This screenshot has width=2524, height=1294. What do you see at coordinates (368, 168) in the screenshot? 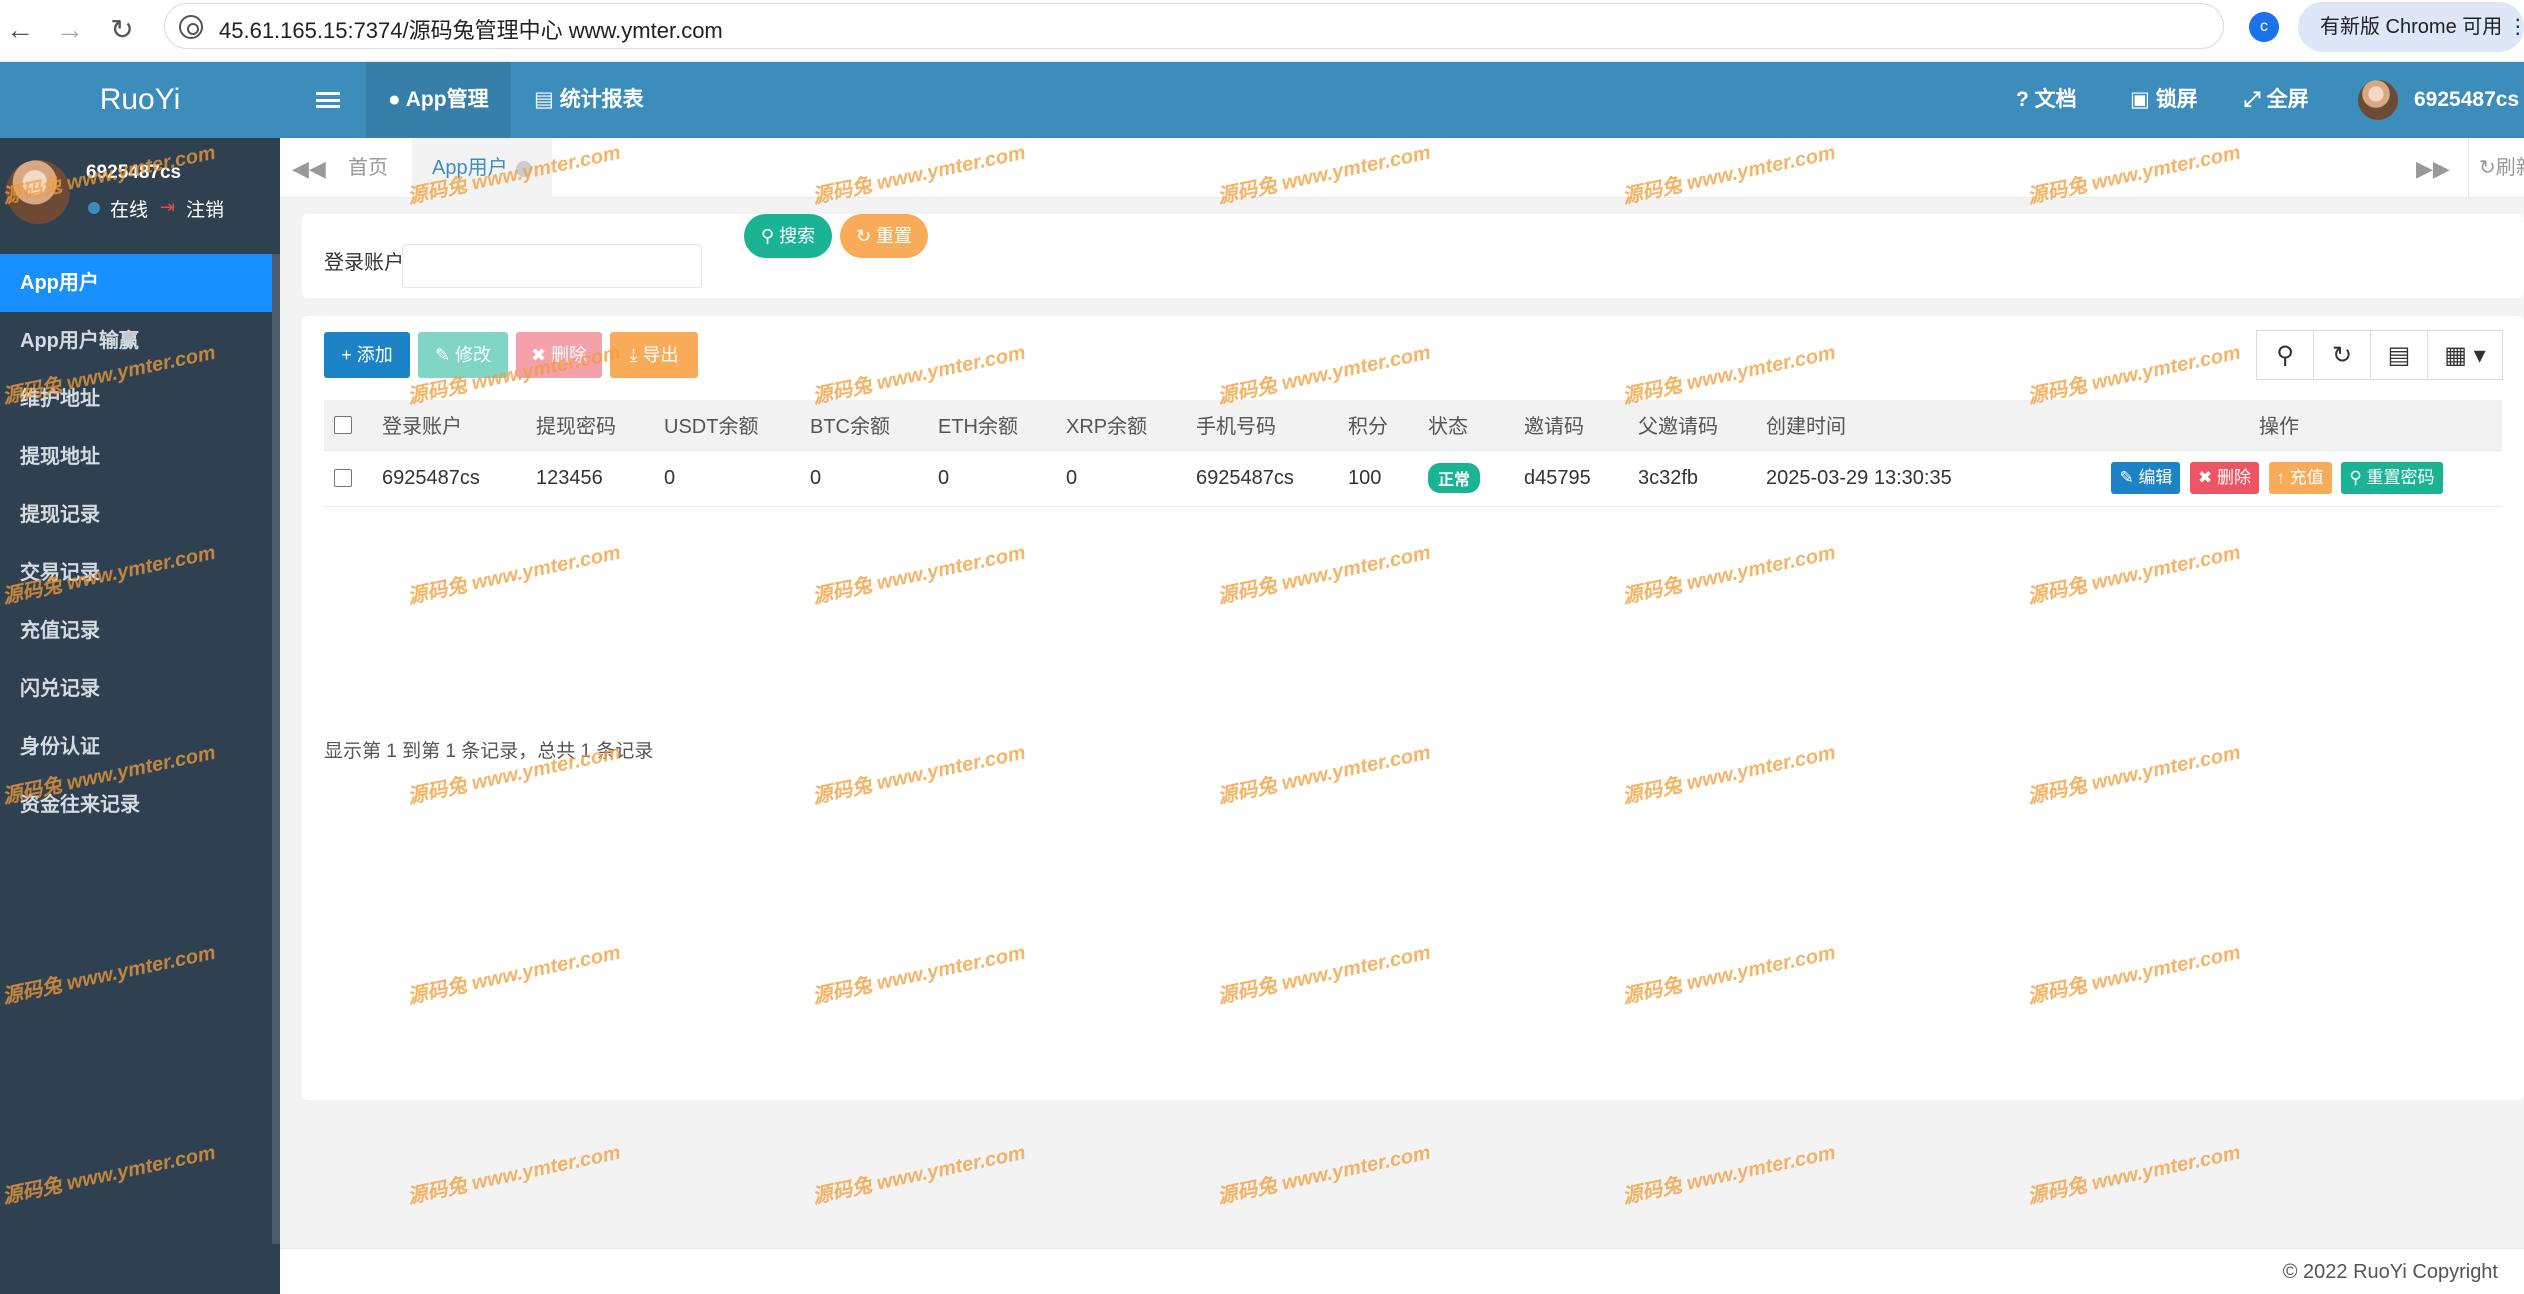
I see `tab-home: 首页` at bounding box center [368, 168].